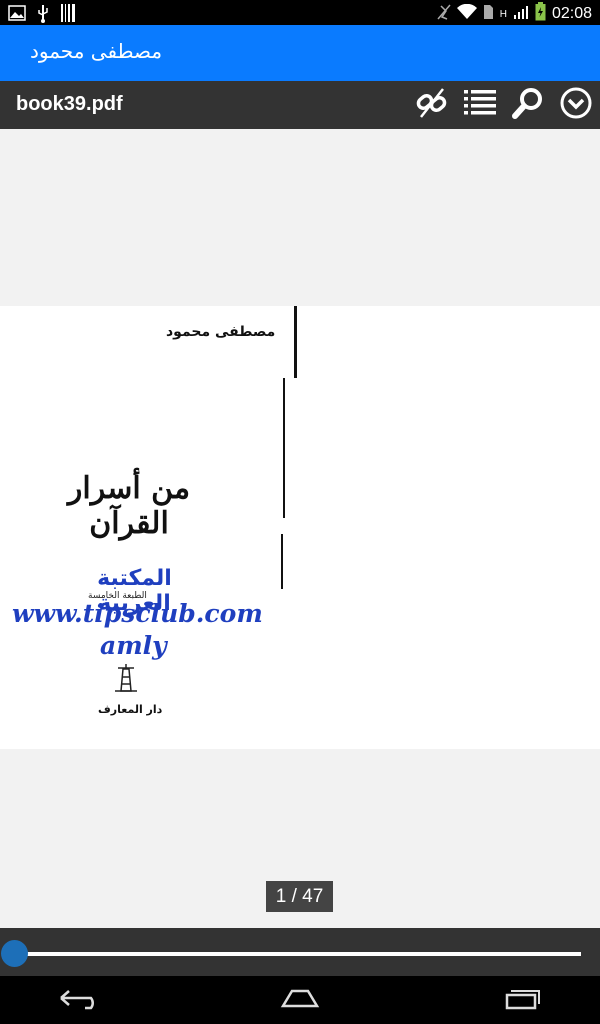 This screenshot has width=600, height=1024. What do you see at coordinates (14, 953) in the screenshot?
I see `page-slider-thumb` at bounding box center [14, 953].